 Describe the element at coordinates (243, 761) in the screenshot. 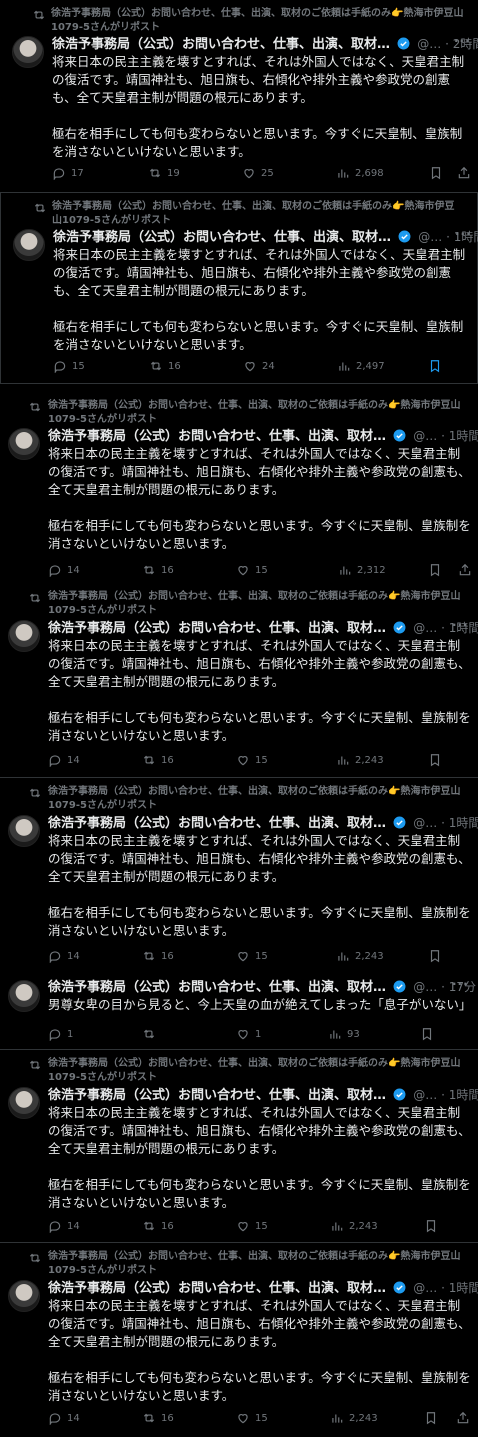

I see `like-icon` at that location.